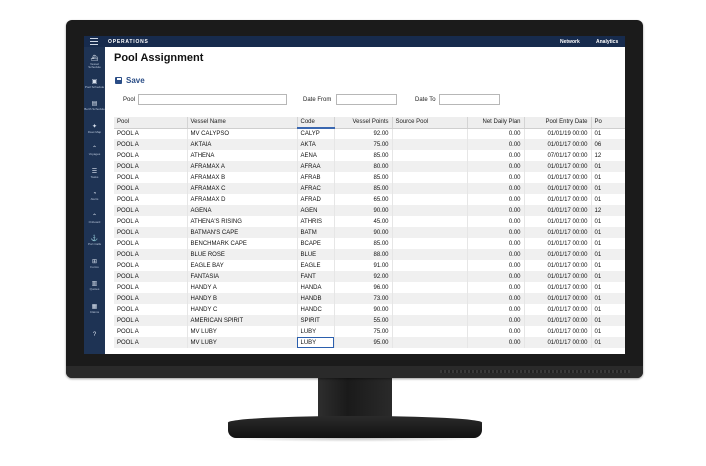 The width and height of the screenshot is (706, 466). What do you see at coordinates (242, 210) in the screenshot?
I see `table-cell: AGENA` at bounding box center [242, 210].